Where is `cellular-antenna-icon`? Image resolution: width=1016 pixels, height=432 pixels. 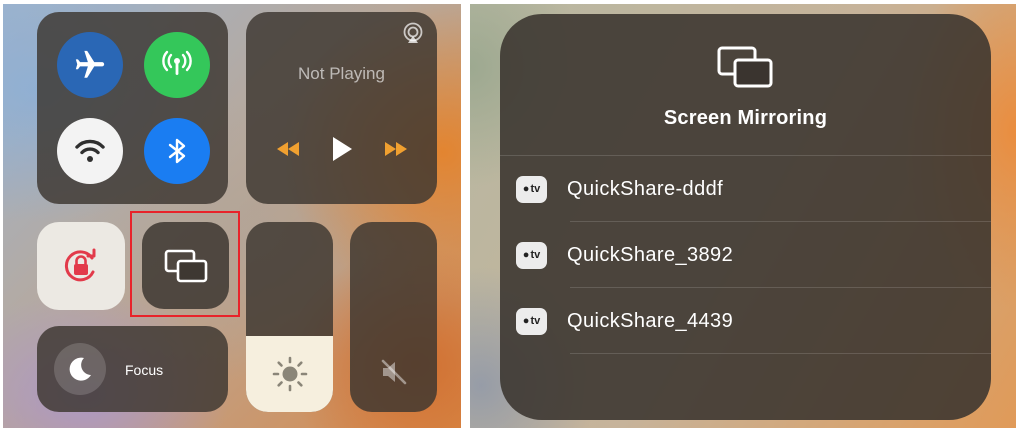
cellular-antenna-icon is located at coordinates (177, 62).